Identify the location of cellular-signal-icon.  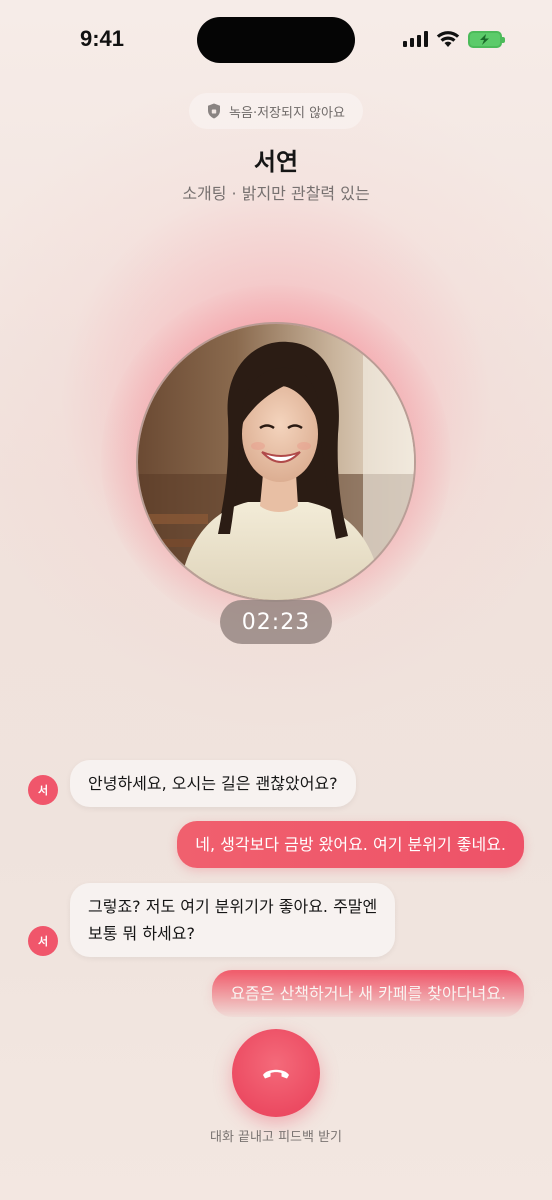
(415, 39).